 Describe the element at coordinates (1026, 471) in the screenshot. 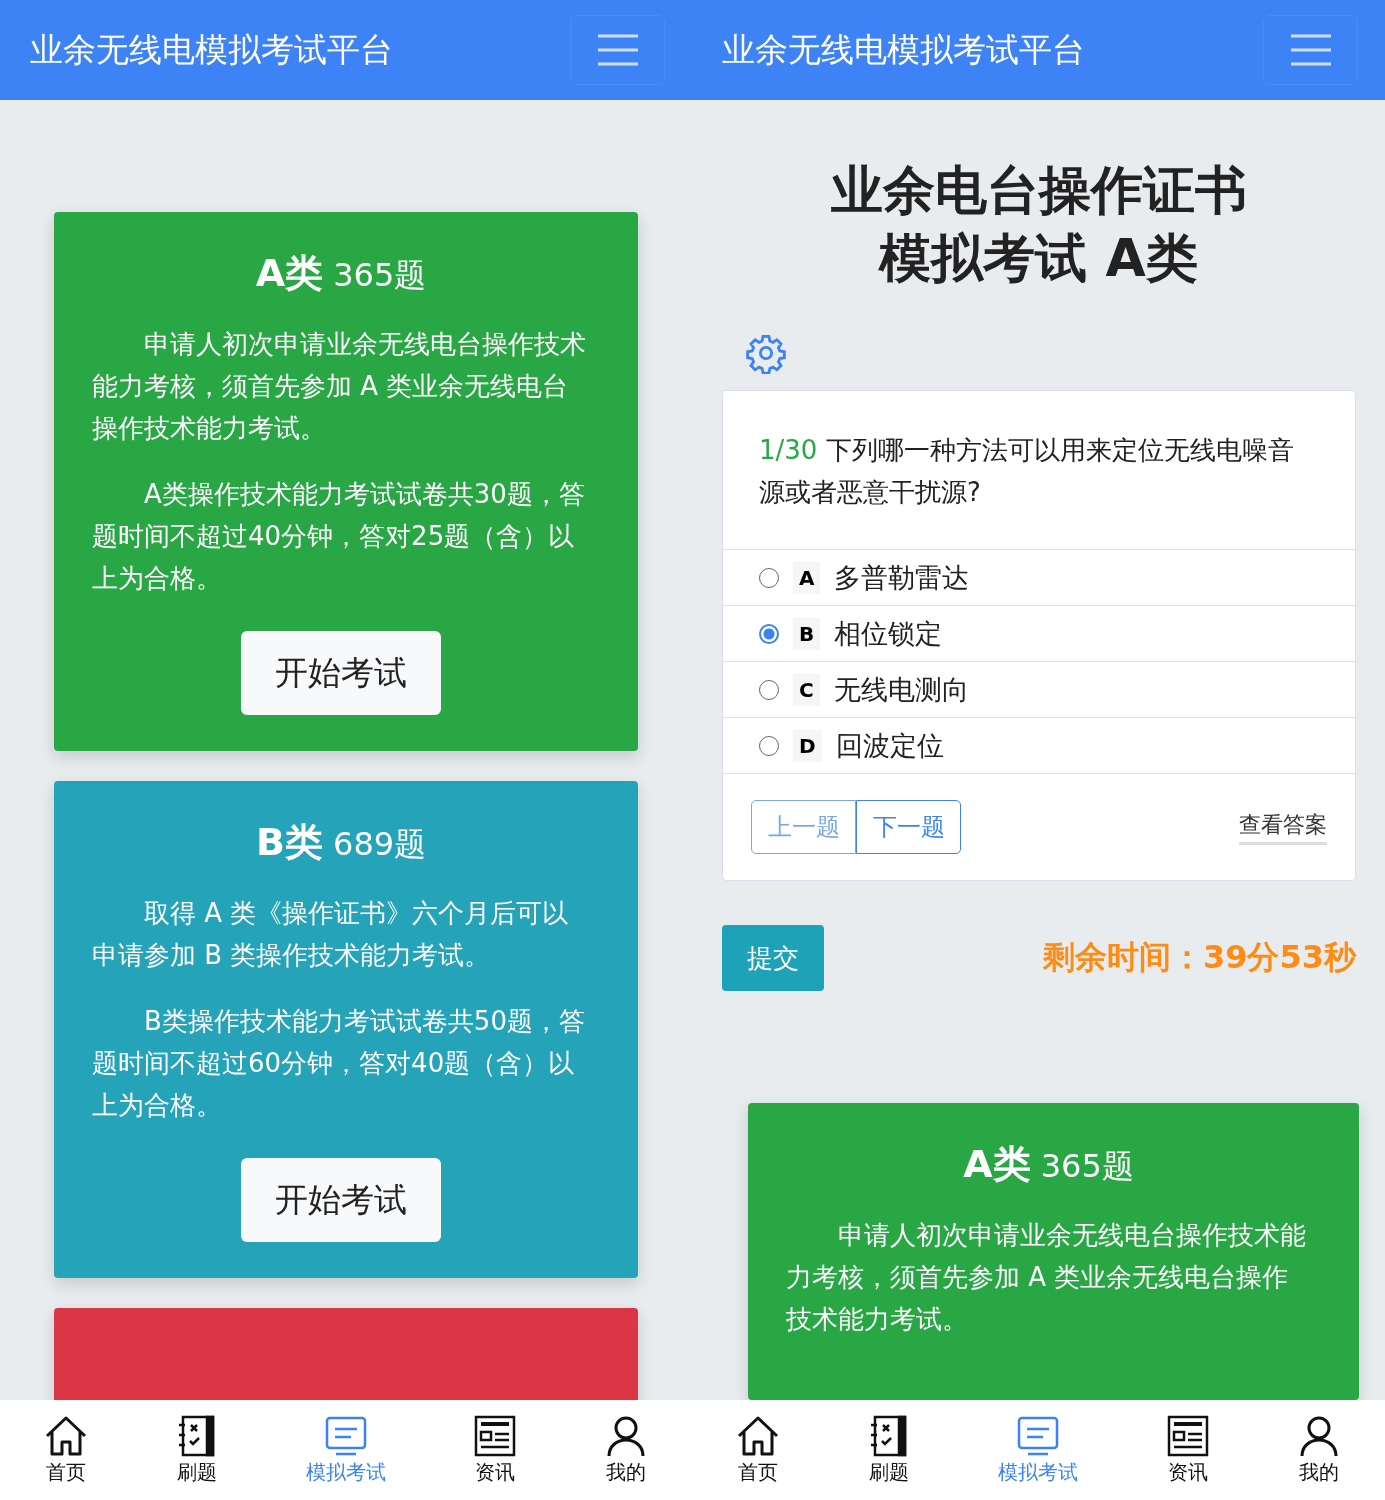

I see `question-text: 1/30 下列哪一种方法可以用来定位无线电噪音源或者恶意干扰源?` at that location.